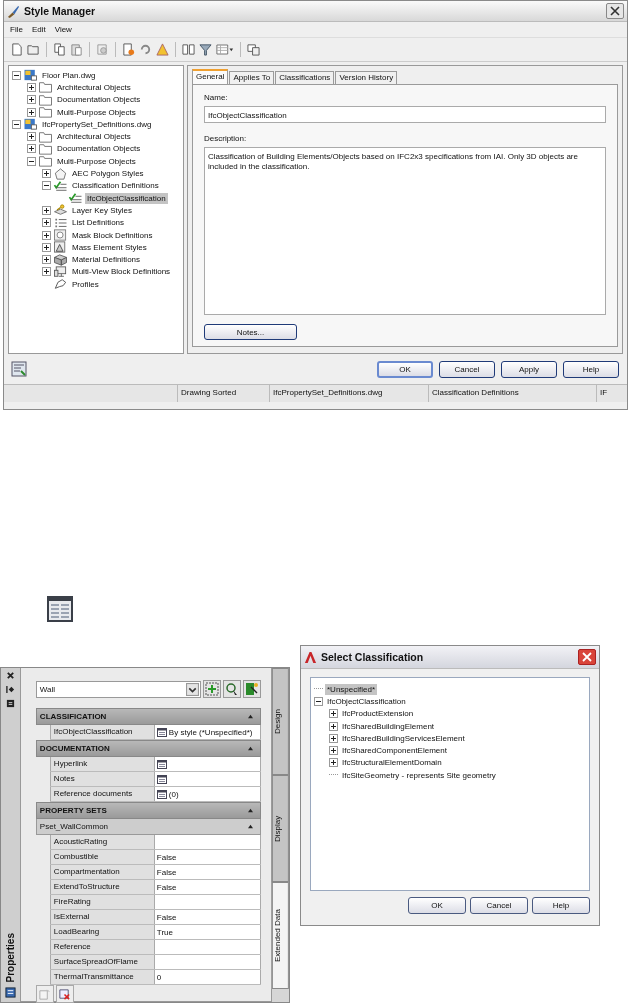 This screenshot has width=630, height=1004. I want to click on value-cell: 0, so click(208, 977).